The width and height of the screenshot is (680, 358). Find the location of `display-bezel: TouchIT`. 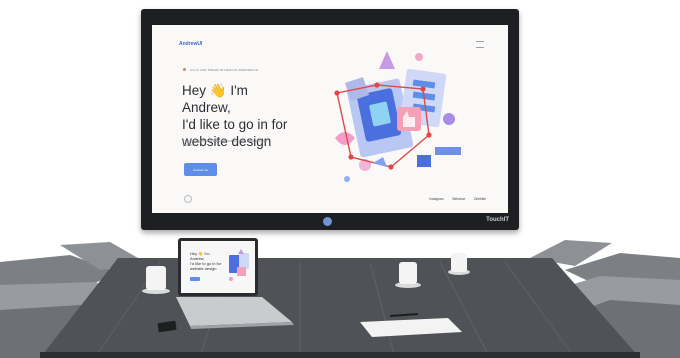

display-bezel: TouchIT is located at coordinates (330, 221).